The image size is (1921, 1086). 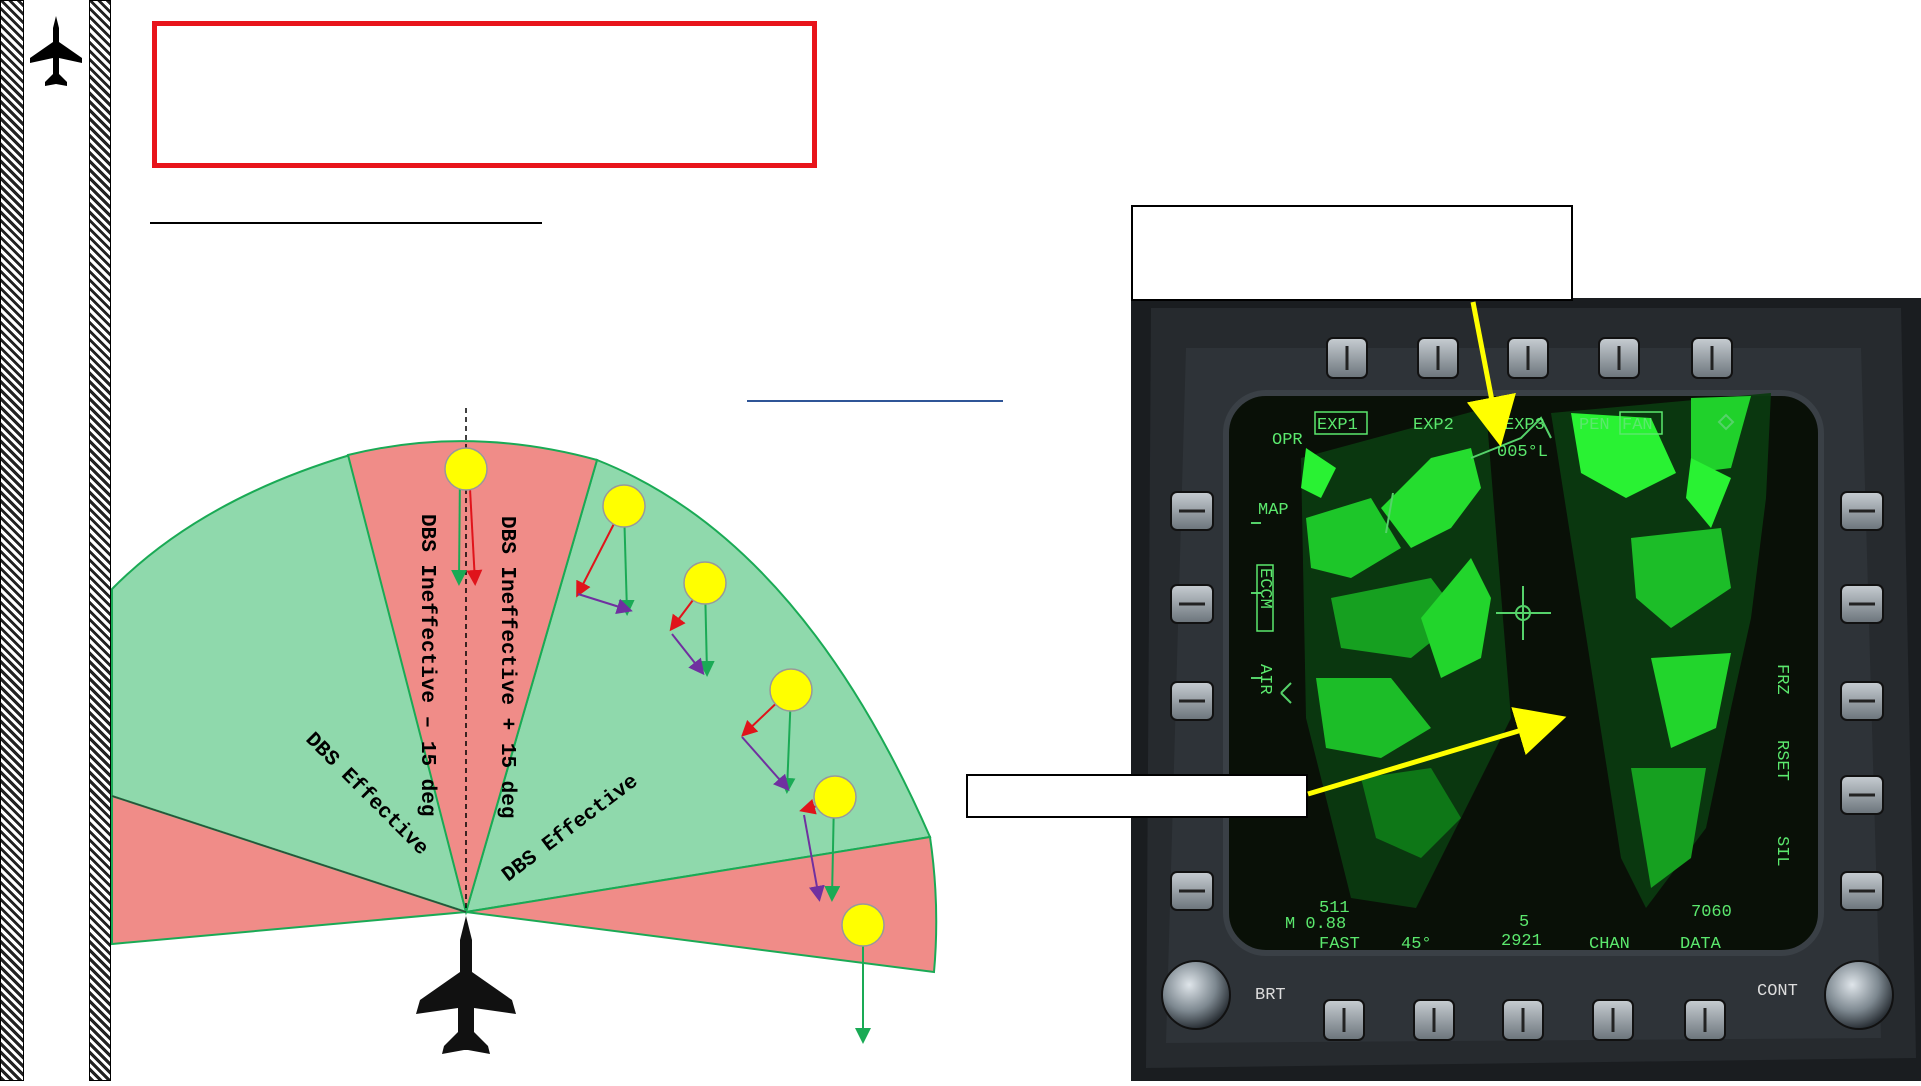 What do you see at coordinates (1701, 944) in the screenshot?
I see `osb-data: DATA` at bounding box center [1701, 944].